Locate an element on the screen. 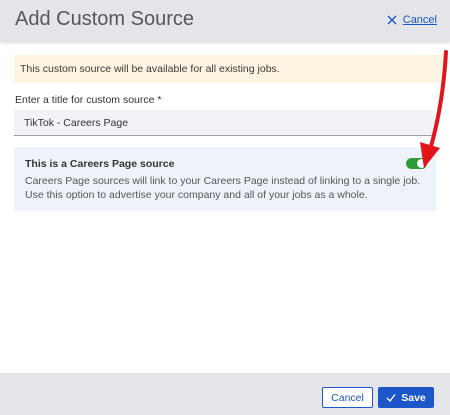 The width and height of the screenshot is (450, 415). header-cancel-label: Cancel is located at coordinates (419, 20).